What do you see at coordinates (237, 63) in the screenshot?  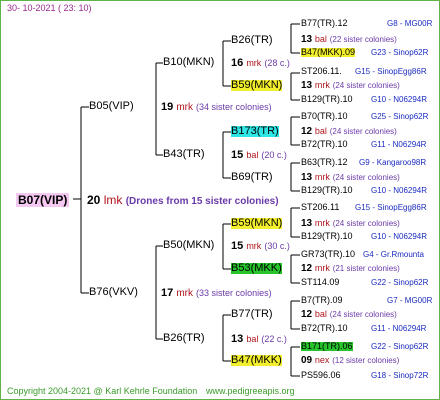 I see `gen-number: 16` at bounding box center [237, 63].